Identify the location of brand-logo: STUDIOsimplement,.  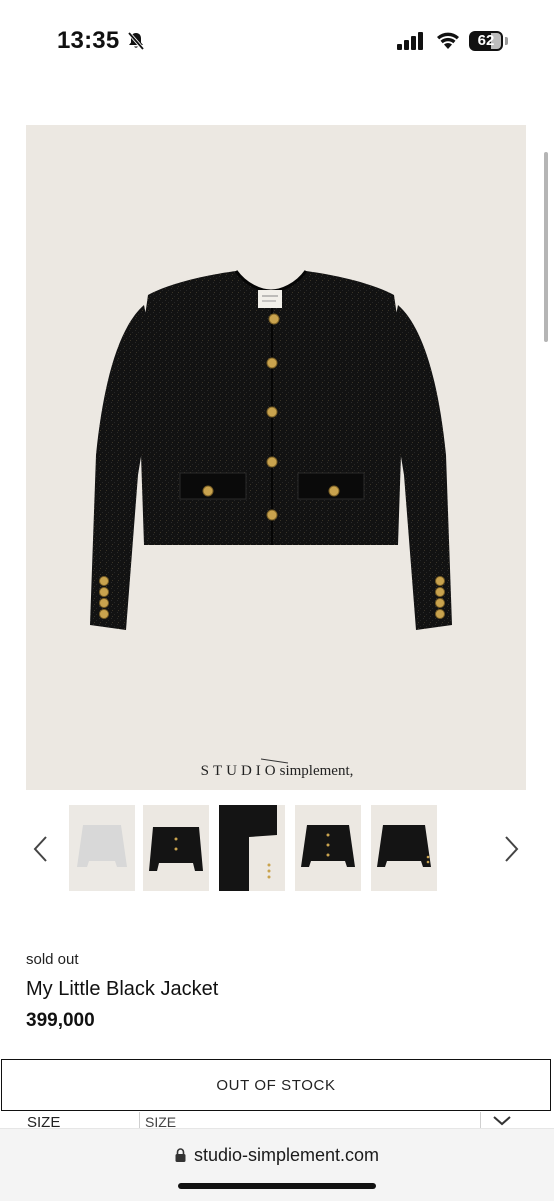
(277, 771).